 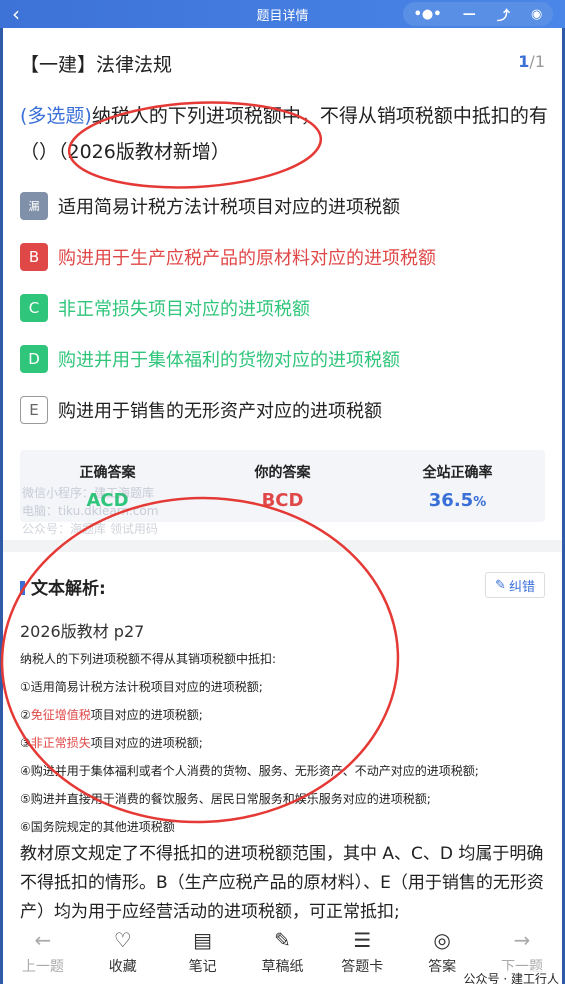 What do you see at coordinates (122, 940) in the screenshot?
I see `heart-icon: ♡` at bounding box center [122, 940].